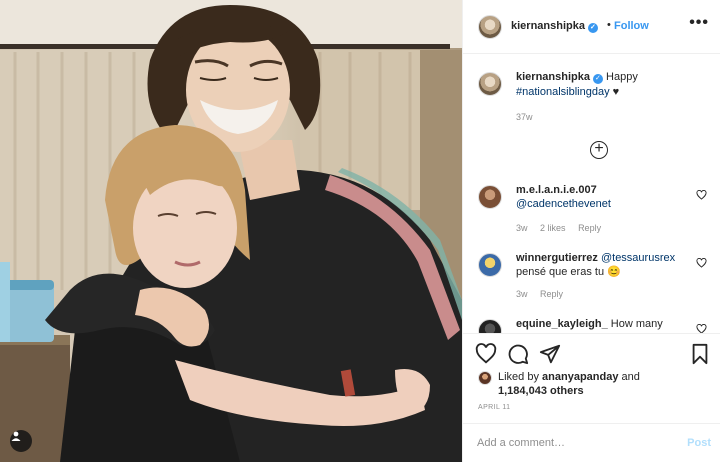 The image size is (720, 462). I want to click on heart-emoji: ♥, so click(616, 92).